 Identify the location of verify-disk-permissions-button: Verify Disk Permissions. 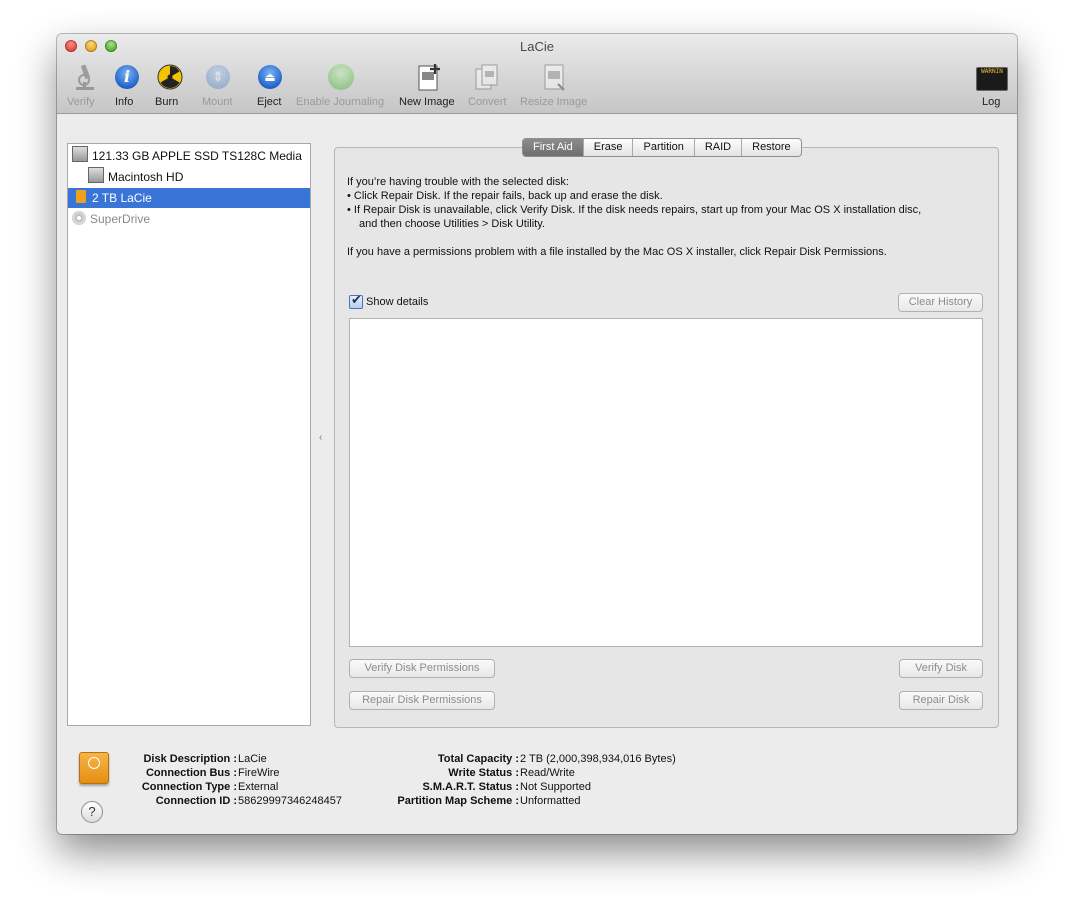
(422, 668).